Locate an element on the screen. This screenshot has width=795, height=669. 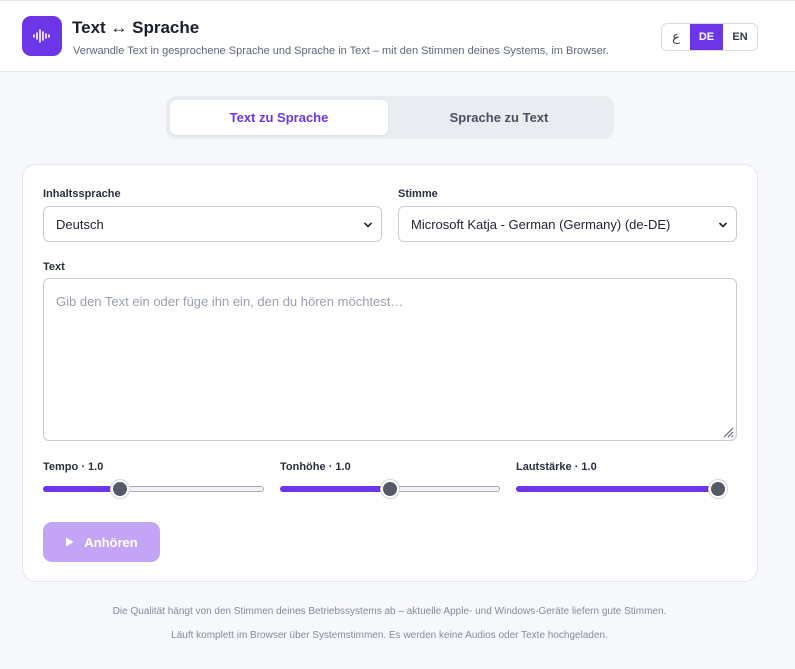
pitch-value: · 1.0 is located at coordinates (339, 467).